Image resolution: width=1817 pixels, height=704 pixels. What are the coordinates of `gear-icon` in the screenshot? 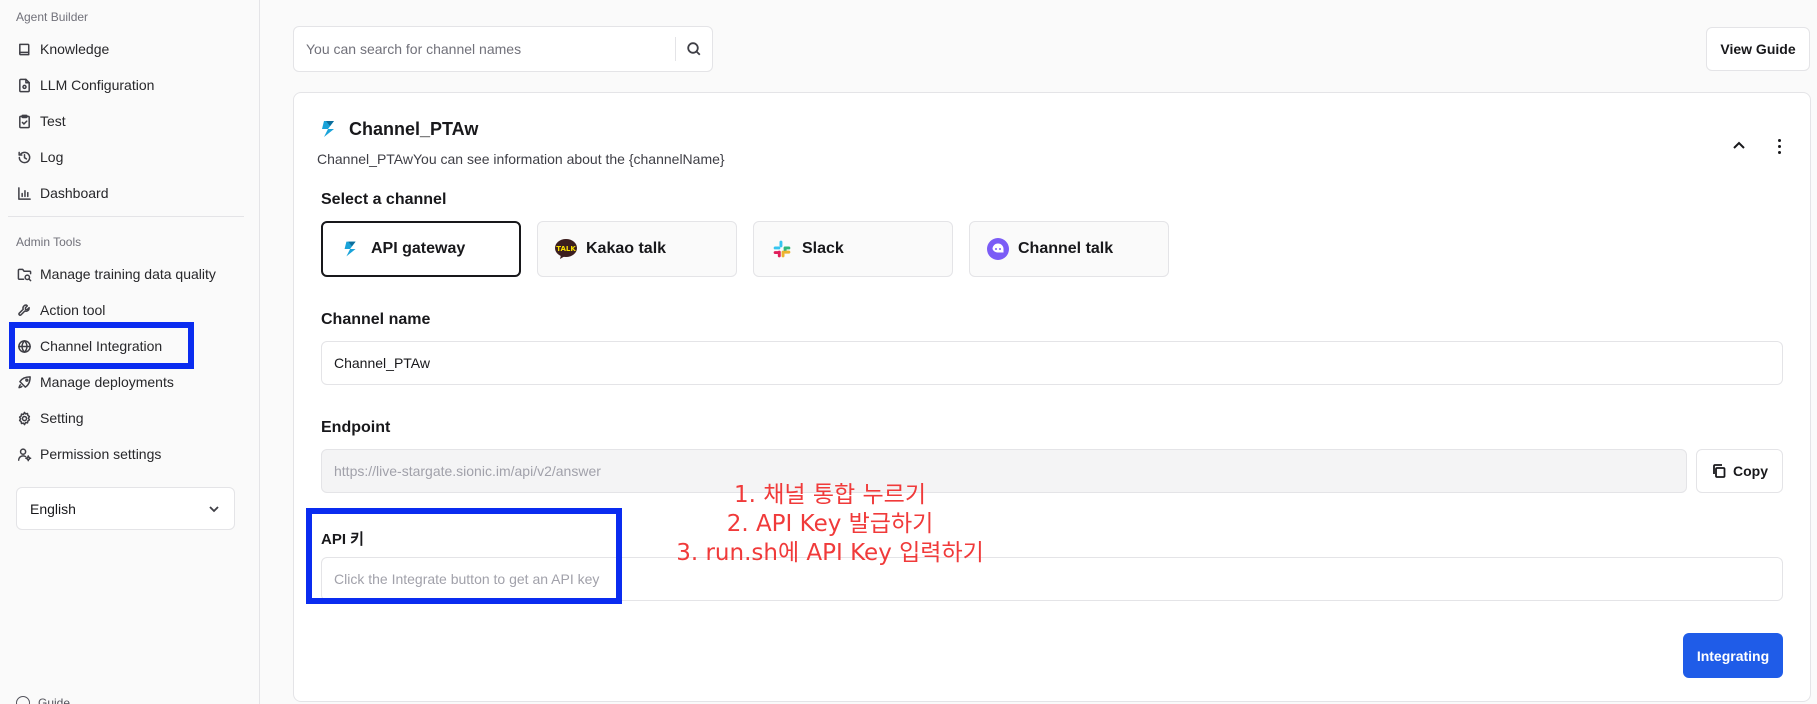 It's located at (24, 418).